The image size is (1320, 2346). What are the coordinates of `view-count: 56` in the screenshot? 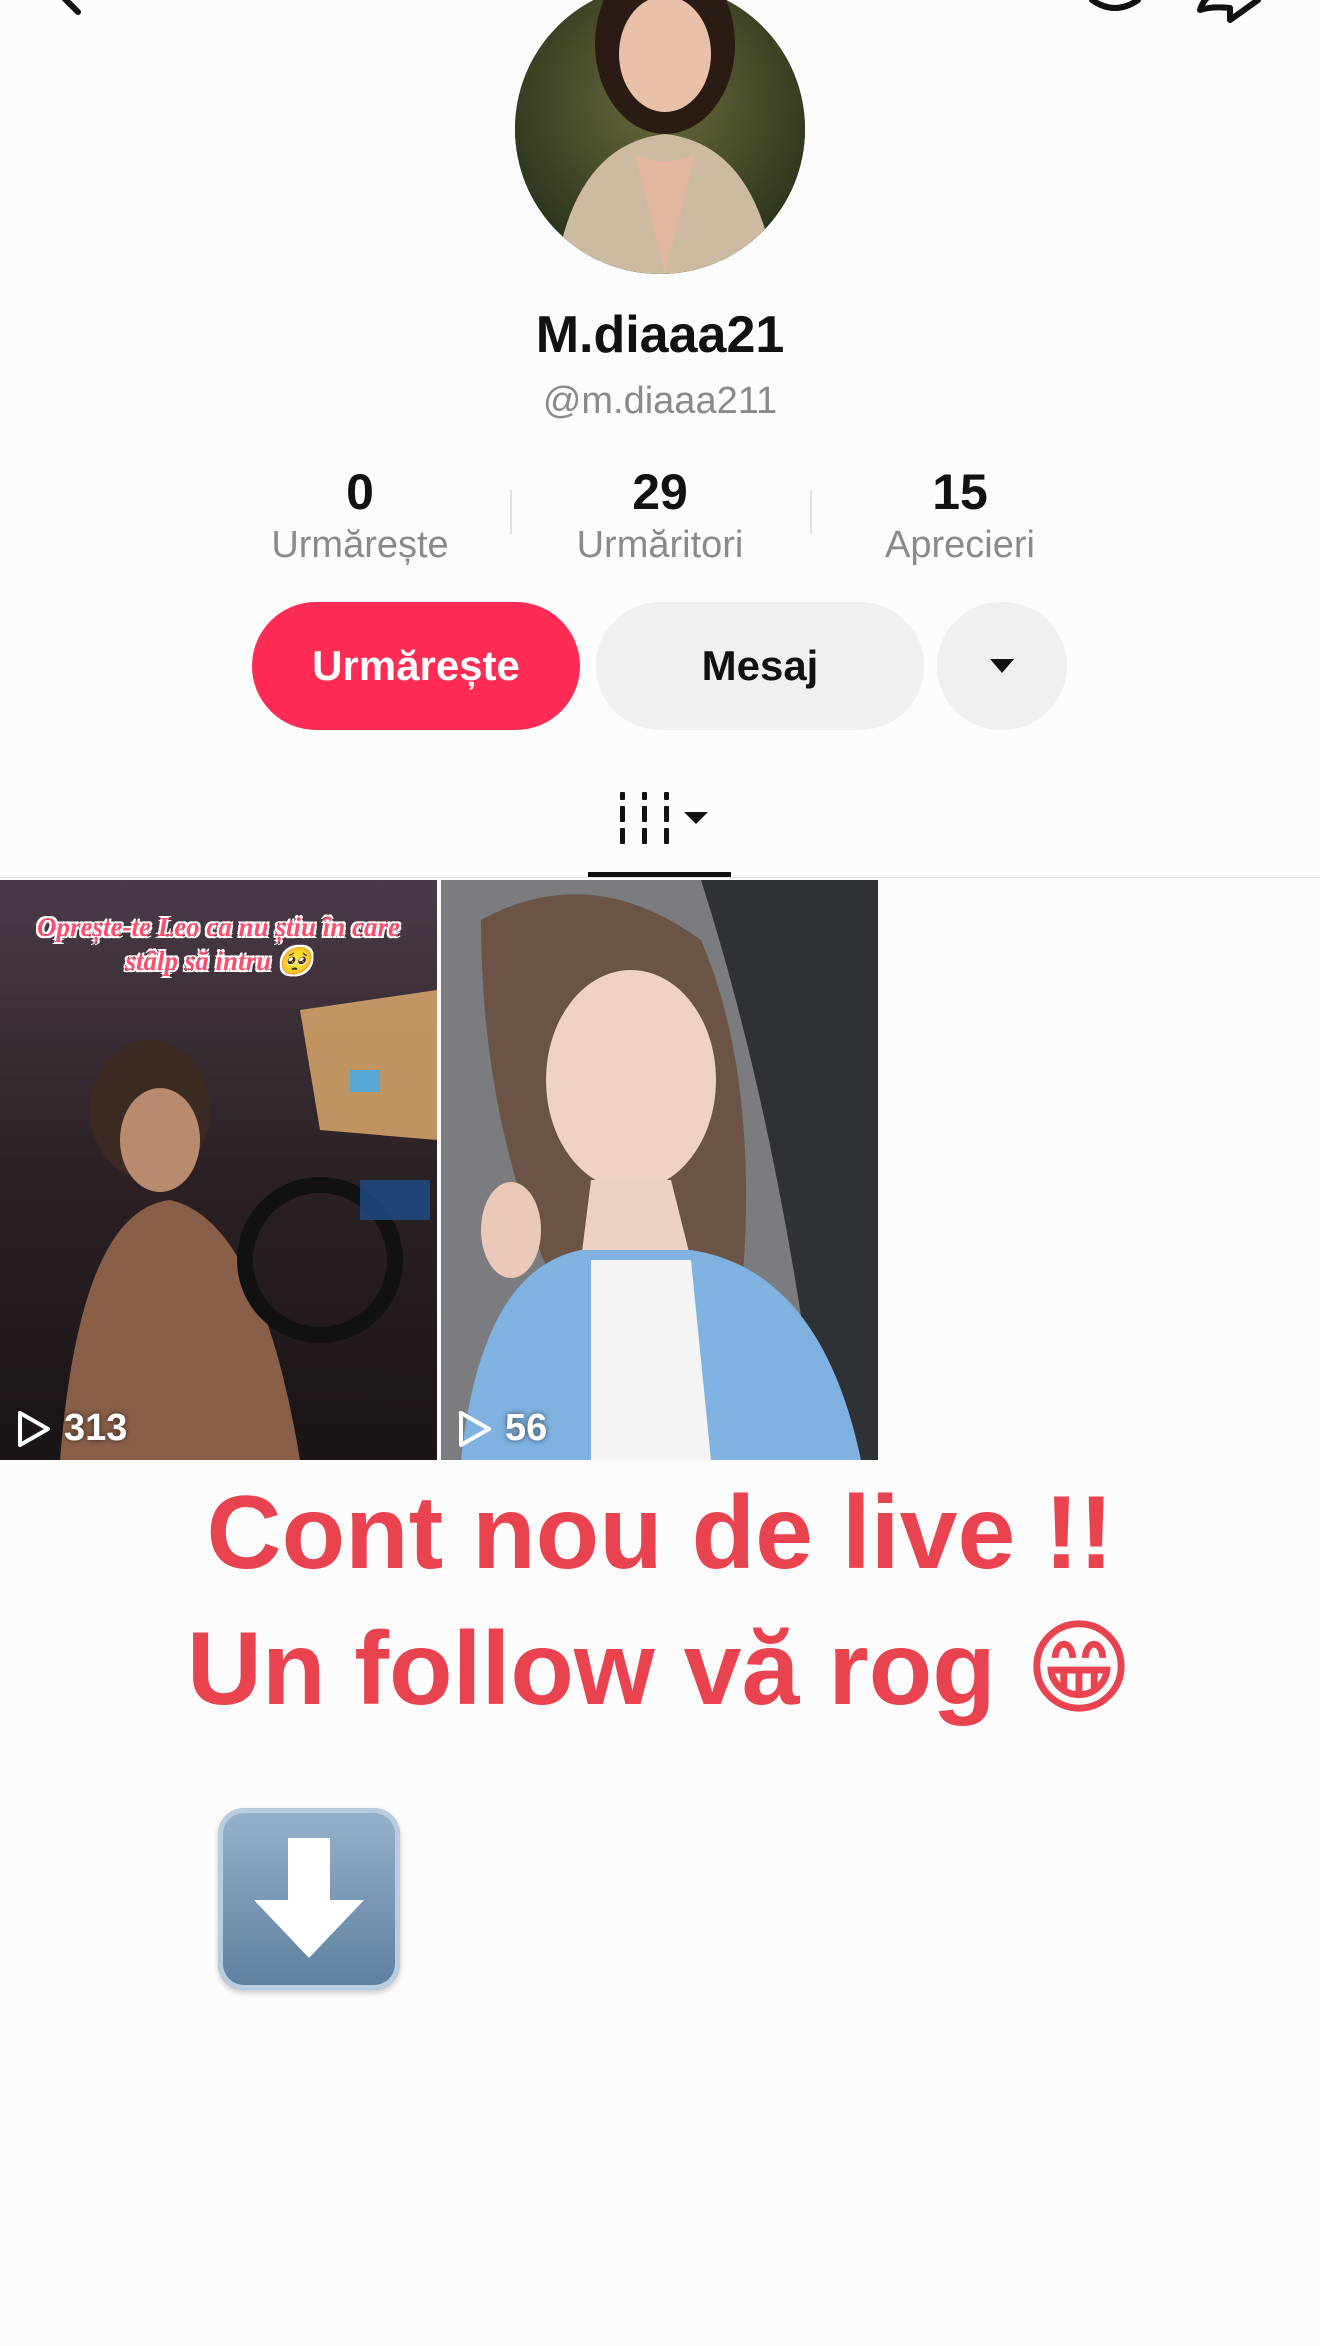 It's located at (502, 1428).